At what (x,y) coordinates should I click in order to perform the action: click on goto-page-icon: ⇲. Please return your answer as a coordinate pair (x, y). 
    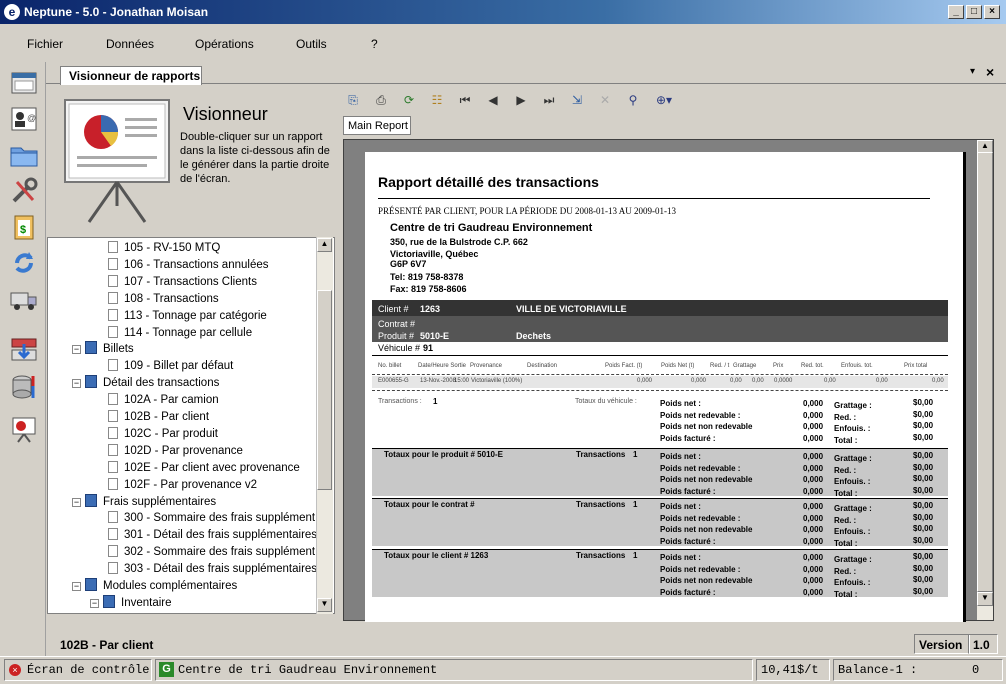
    Looking at the image, I should click on (577, 100).